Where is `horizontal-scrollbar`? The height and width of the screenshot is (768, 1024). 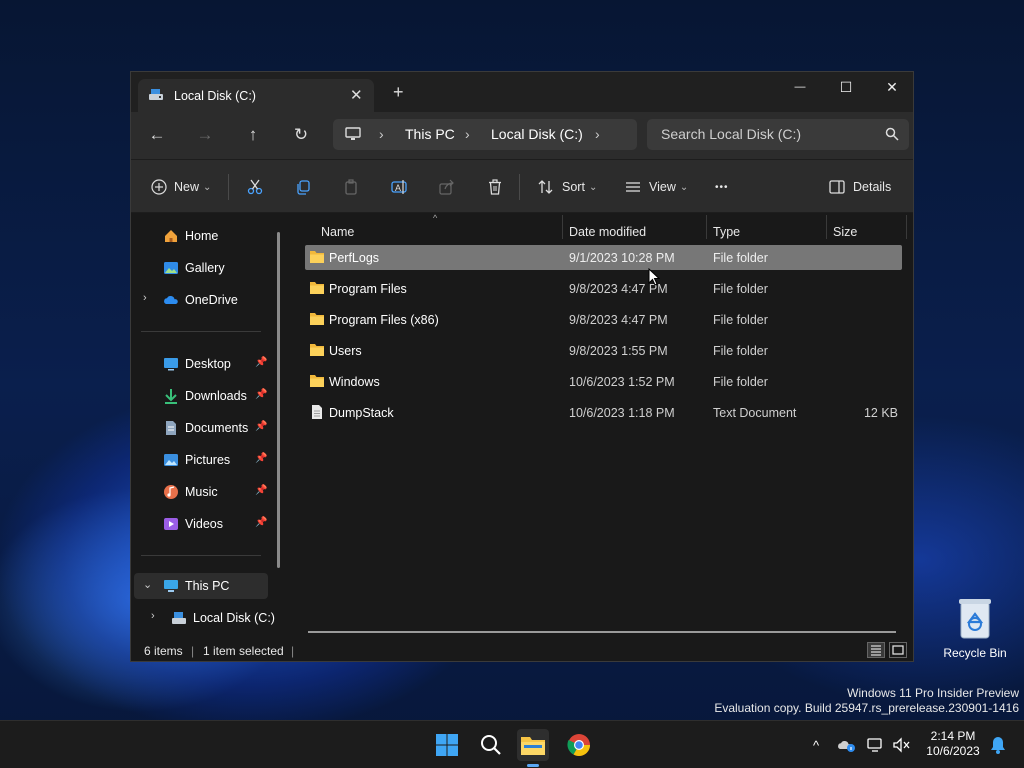
horizontal-scrollbar is located at coordinates (602, 632).